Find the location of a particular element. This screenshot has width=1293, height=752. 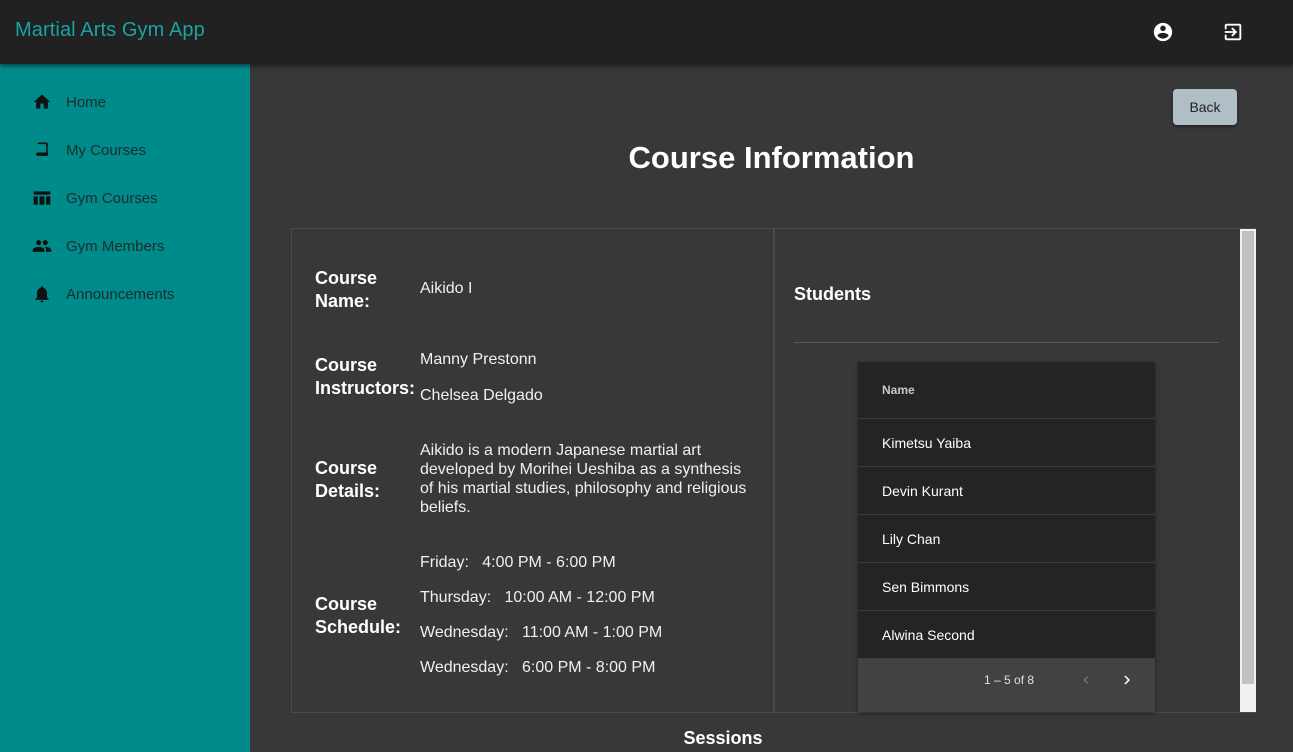

table-header: Name is located at coordinates (1006, 390).